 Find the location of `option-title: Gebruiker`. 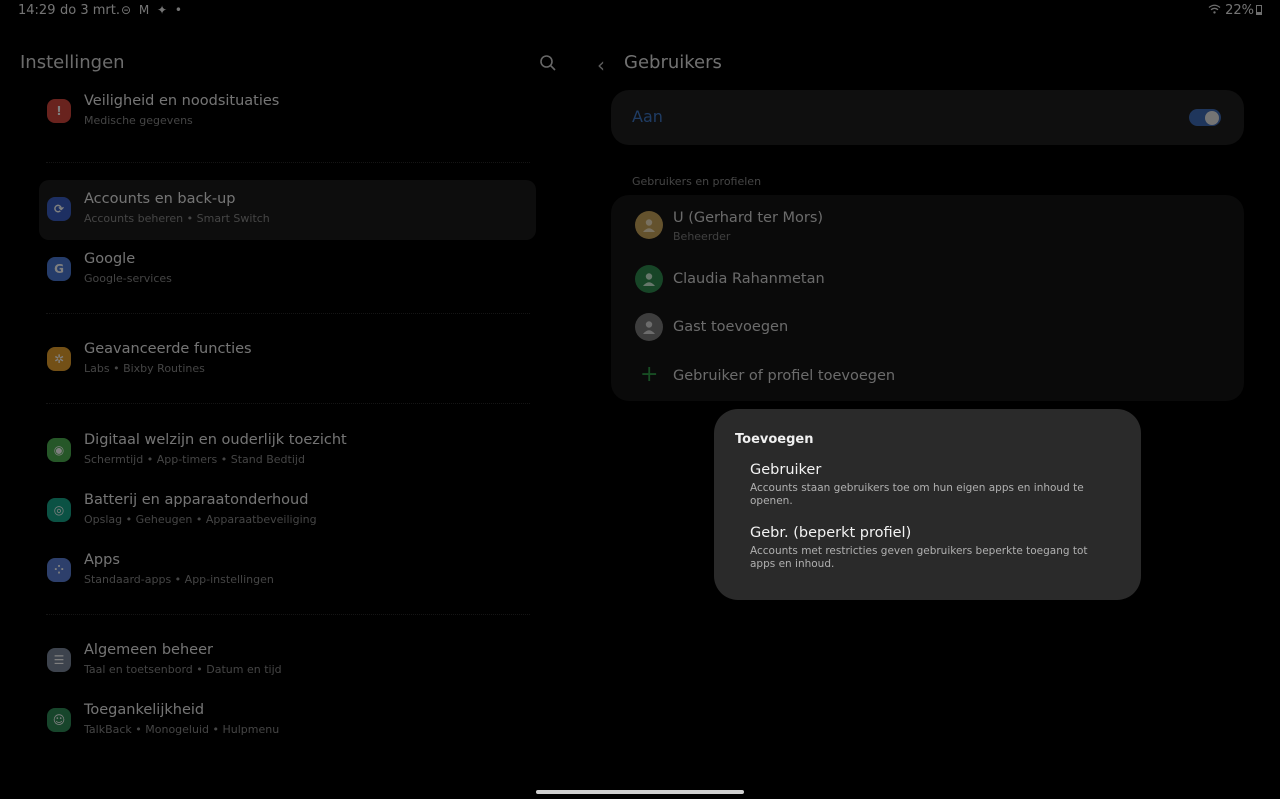

option-title: Gebruiker is located at coordinates (786, 470).